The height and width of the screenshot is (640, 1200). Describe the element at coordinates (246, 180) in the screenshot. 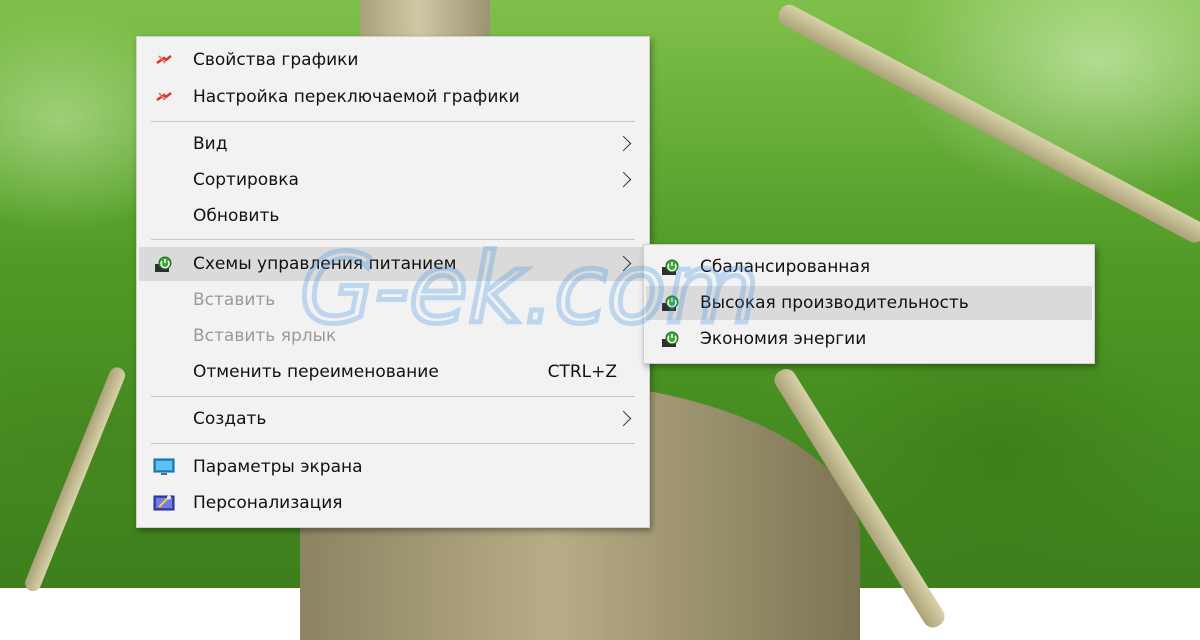

I see `menu-item-label: Сортировка` at that location.